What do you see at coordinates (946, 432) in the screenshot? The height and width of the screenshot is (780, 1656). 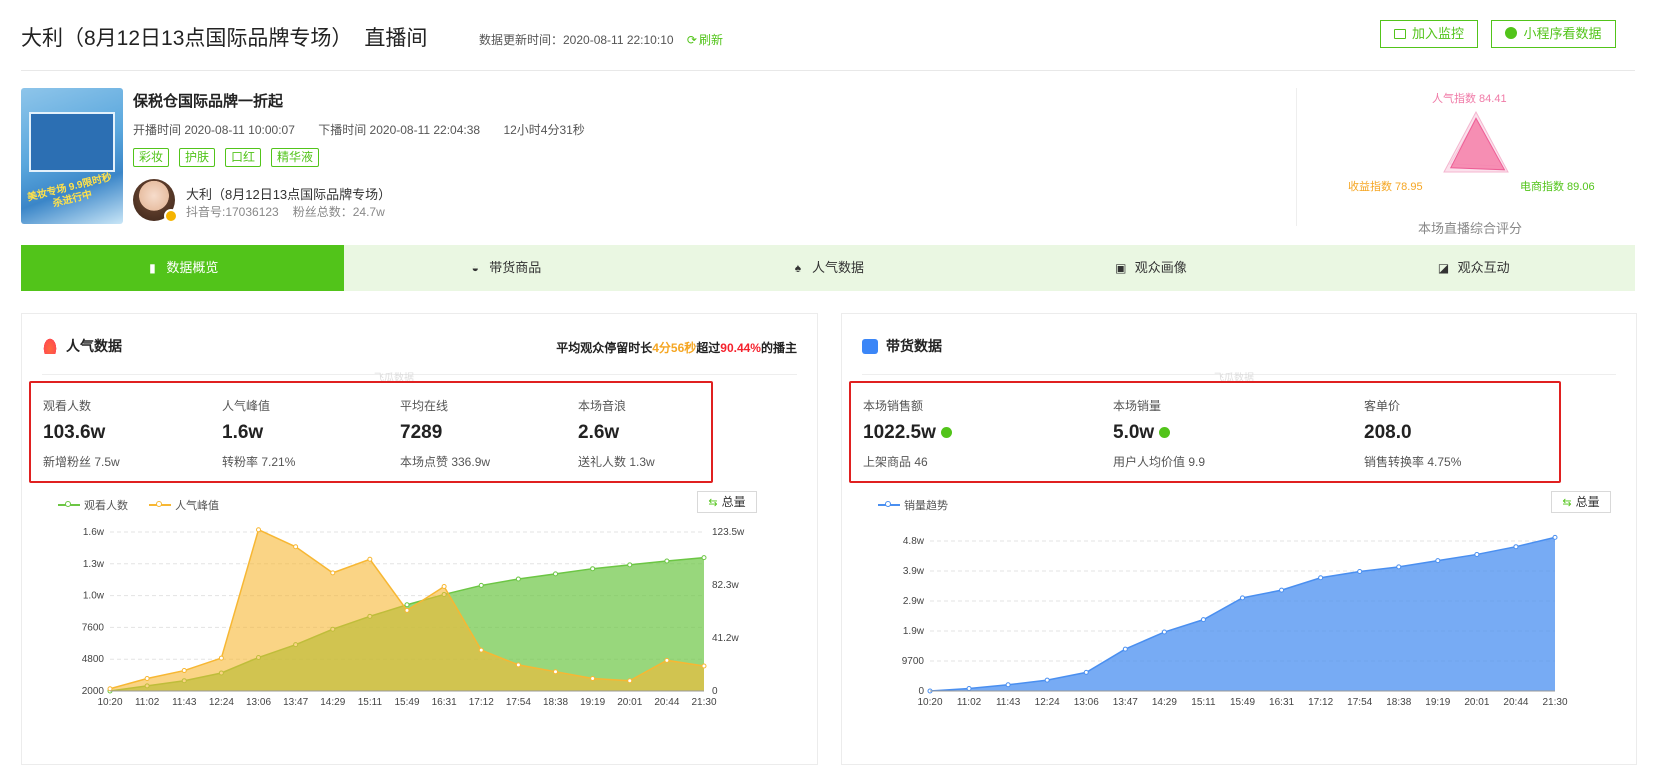 I see `verified-check-icon` at bounding box center [946, 432].